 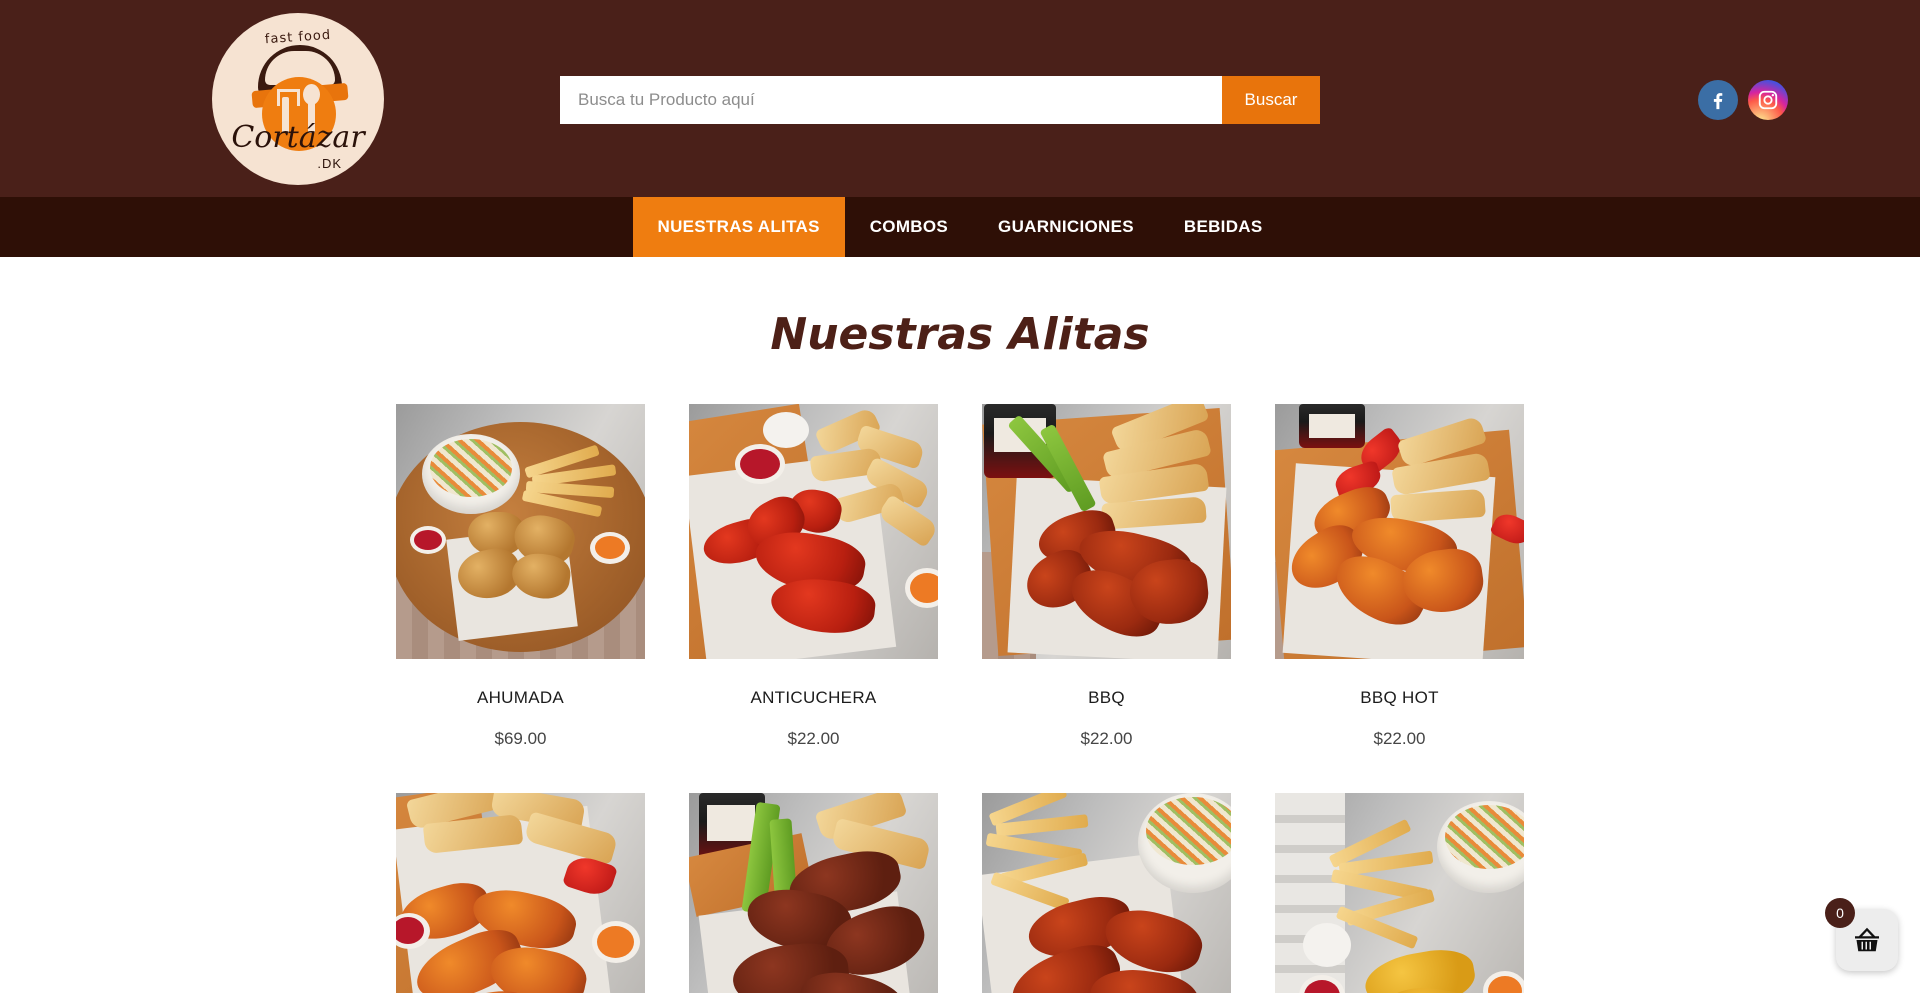 What do you see at coordinates (1399, 531) in the screenshot?
I see `product-image-bbq-hot` at bounding box center [1399, 531].